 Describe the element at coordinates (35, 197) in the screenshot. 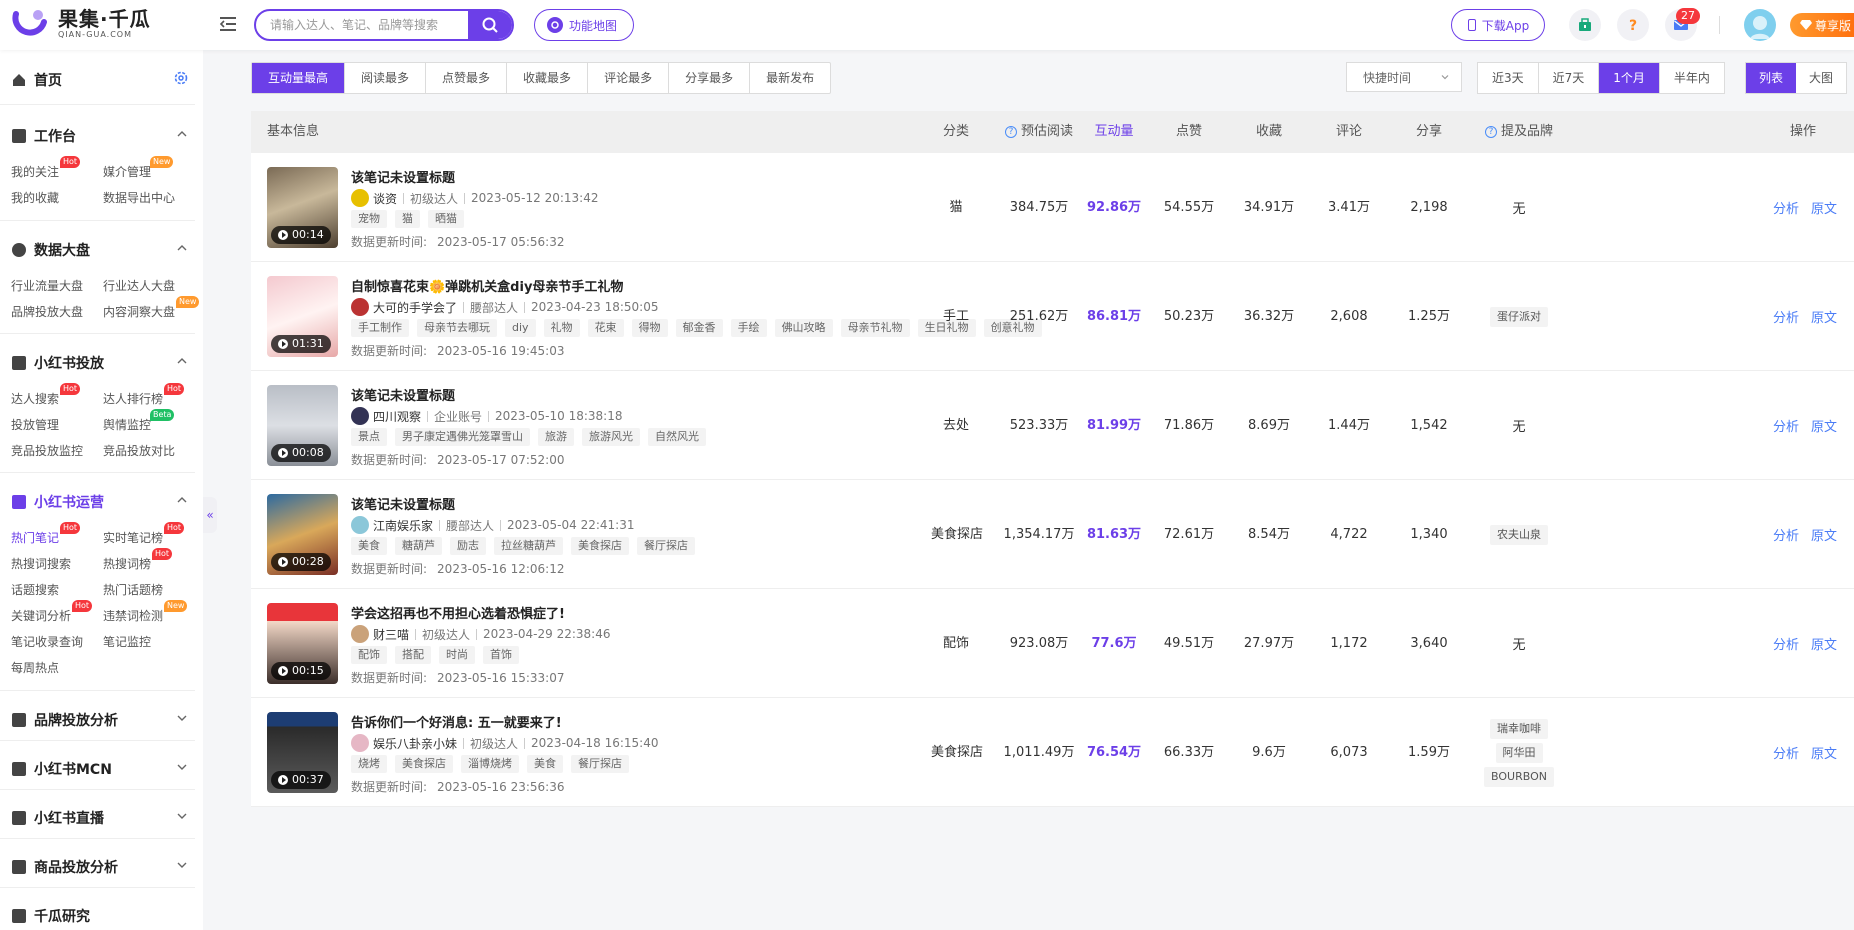

I see `sidebar-item-my-favorites: 我的收藏` at that location.